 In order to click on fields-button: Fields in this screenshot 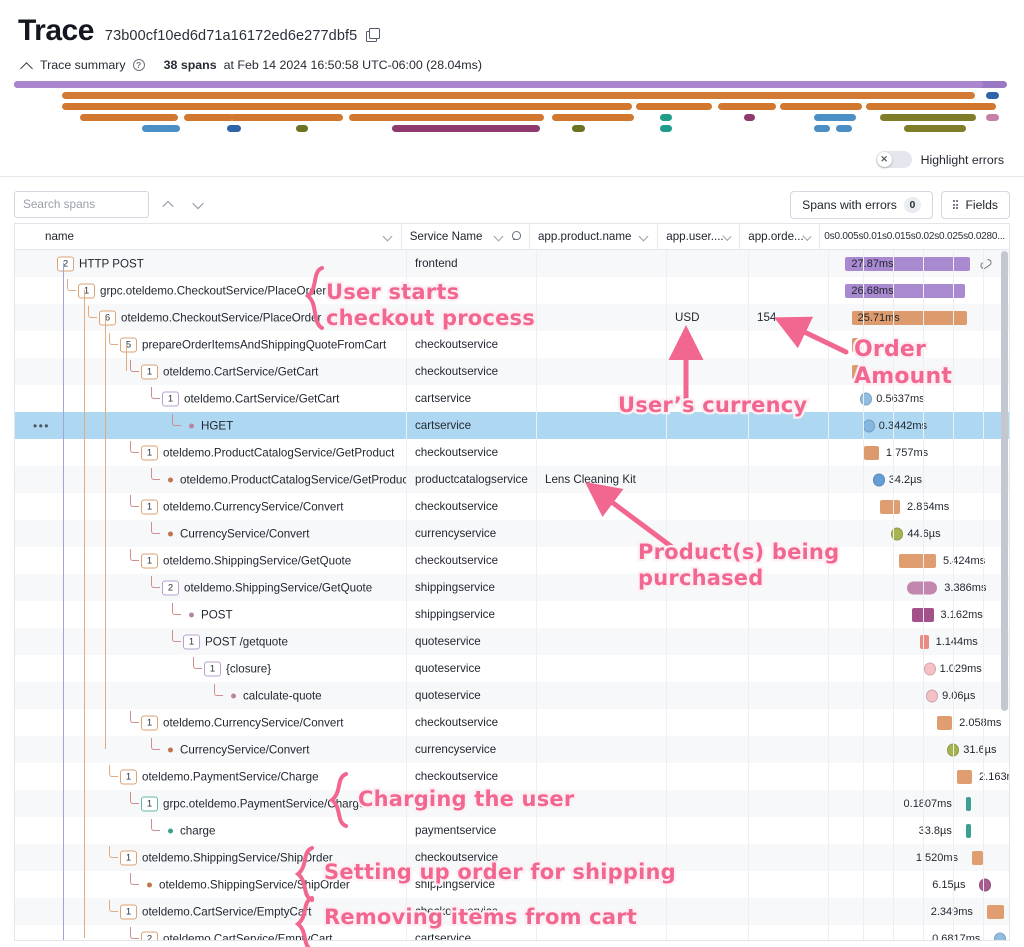, I will do `click(975, 204)`.